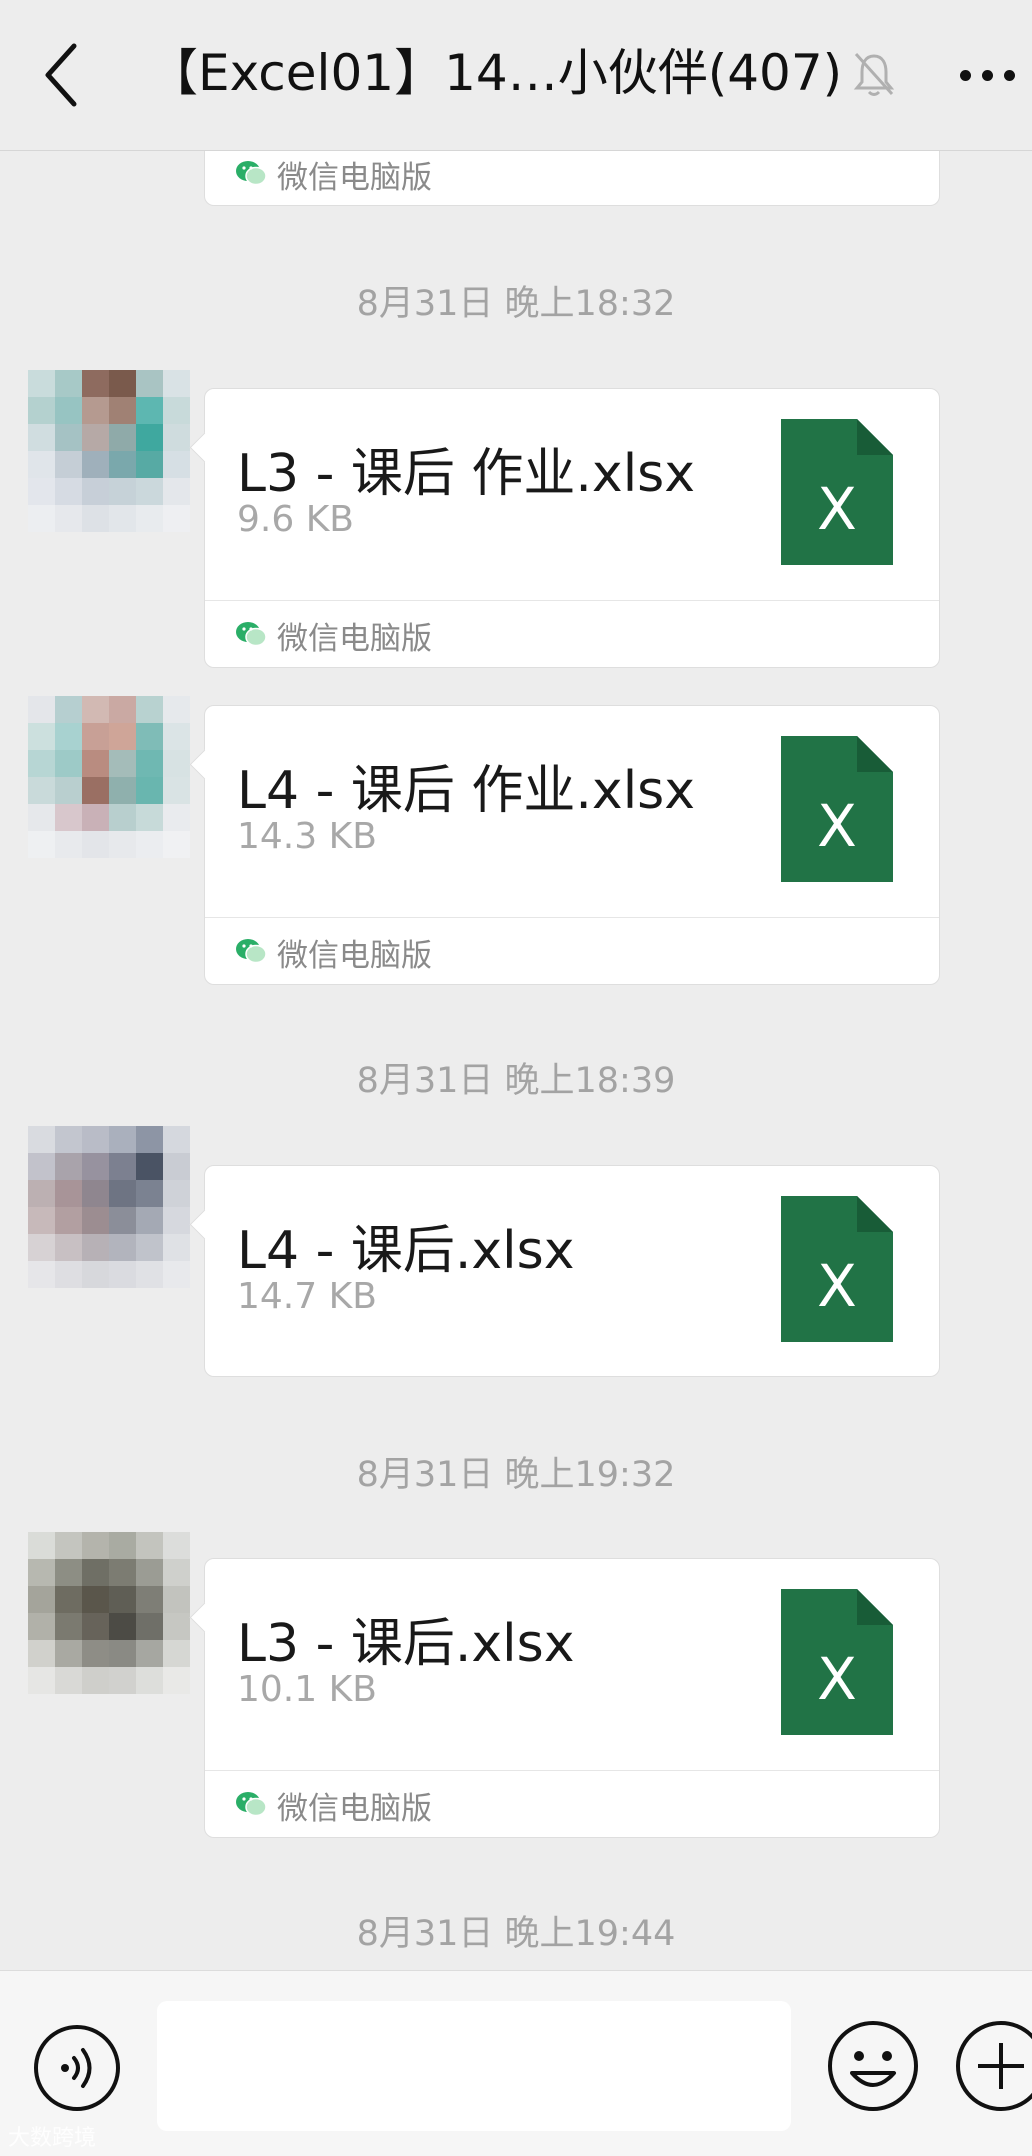 Image resolution: width=1032 pixels, height=2156 pixels. I want to click on file-size: 10.1 KB, so click(307, 1689).